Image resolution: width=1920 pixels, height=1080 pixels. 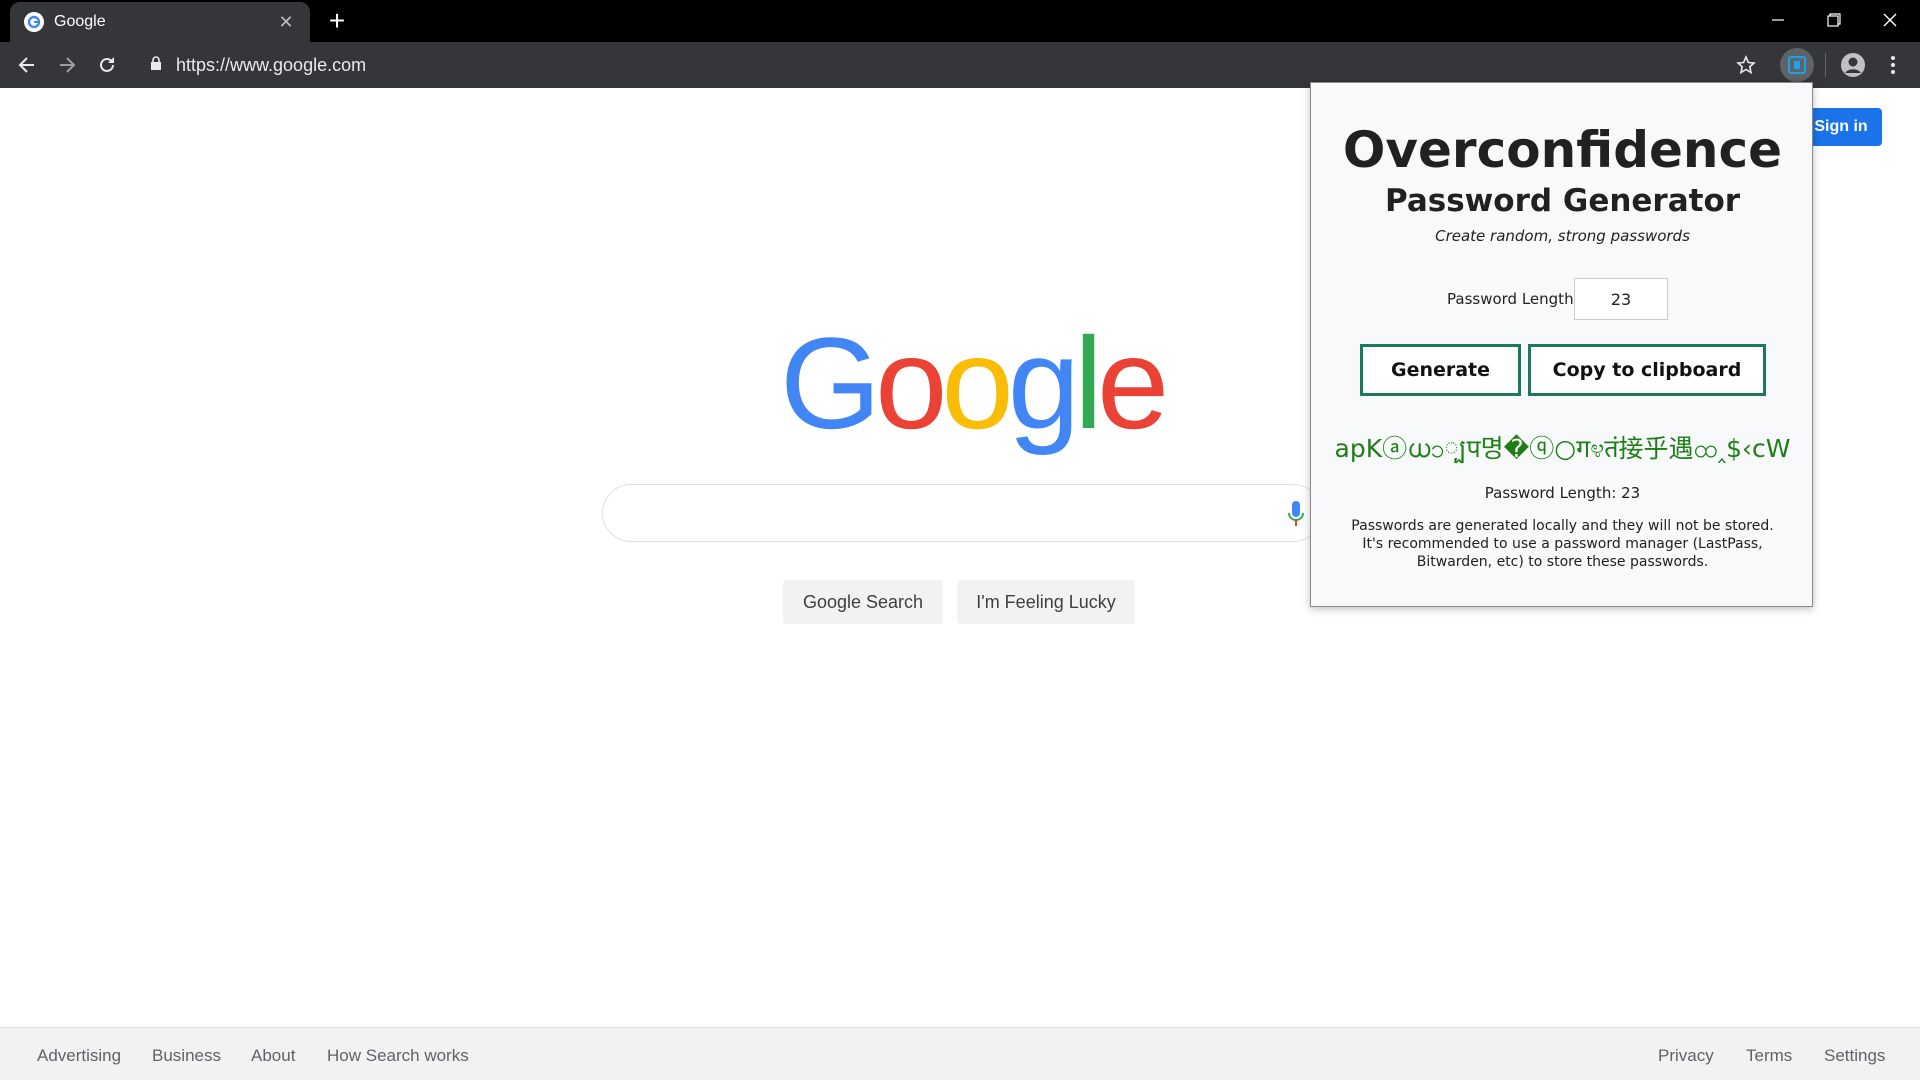 I want to click on tab-title: Google, so click(x=80, y=21).